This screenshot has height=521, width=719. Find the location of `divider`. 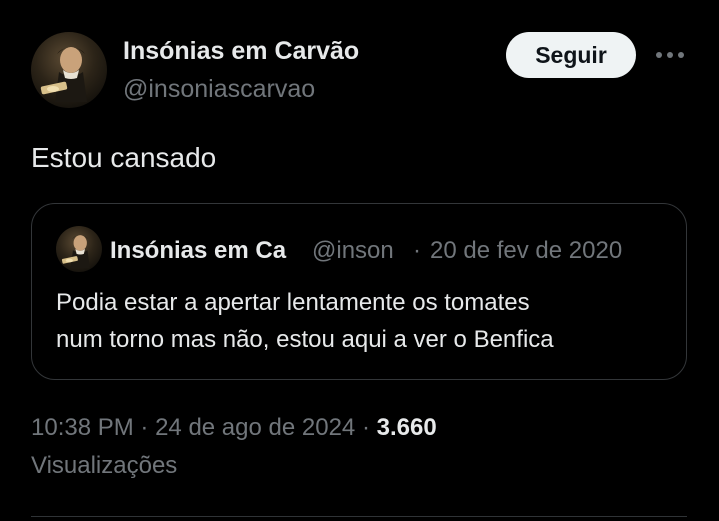

divider is located at coordinates (359, 516).